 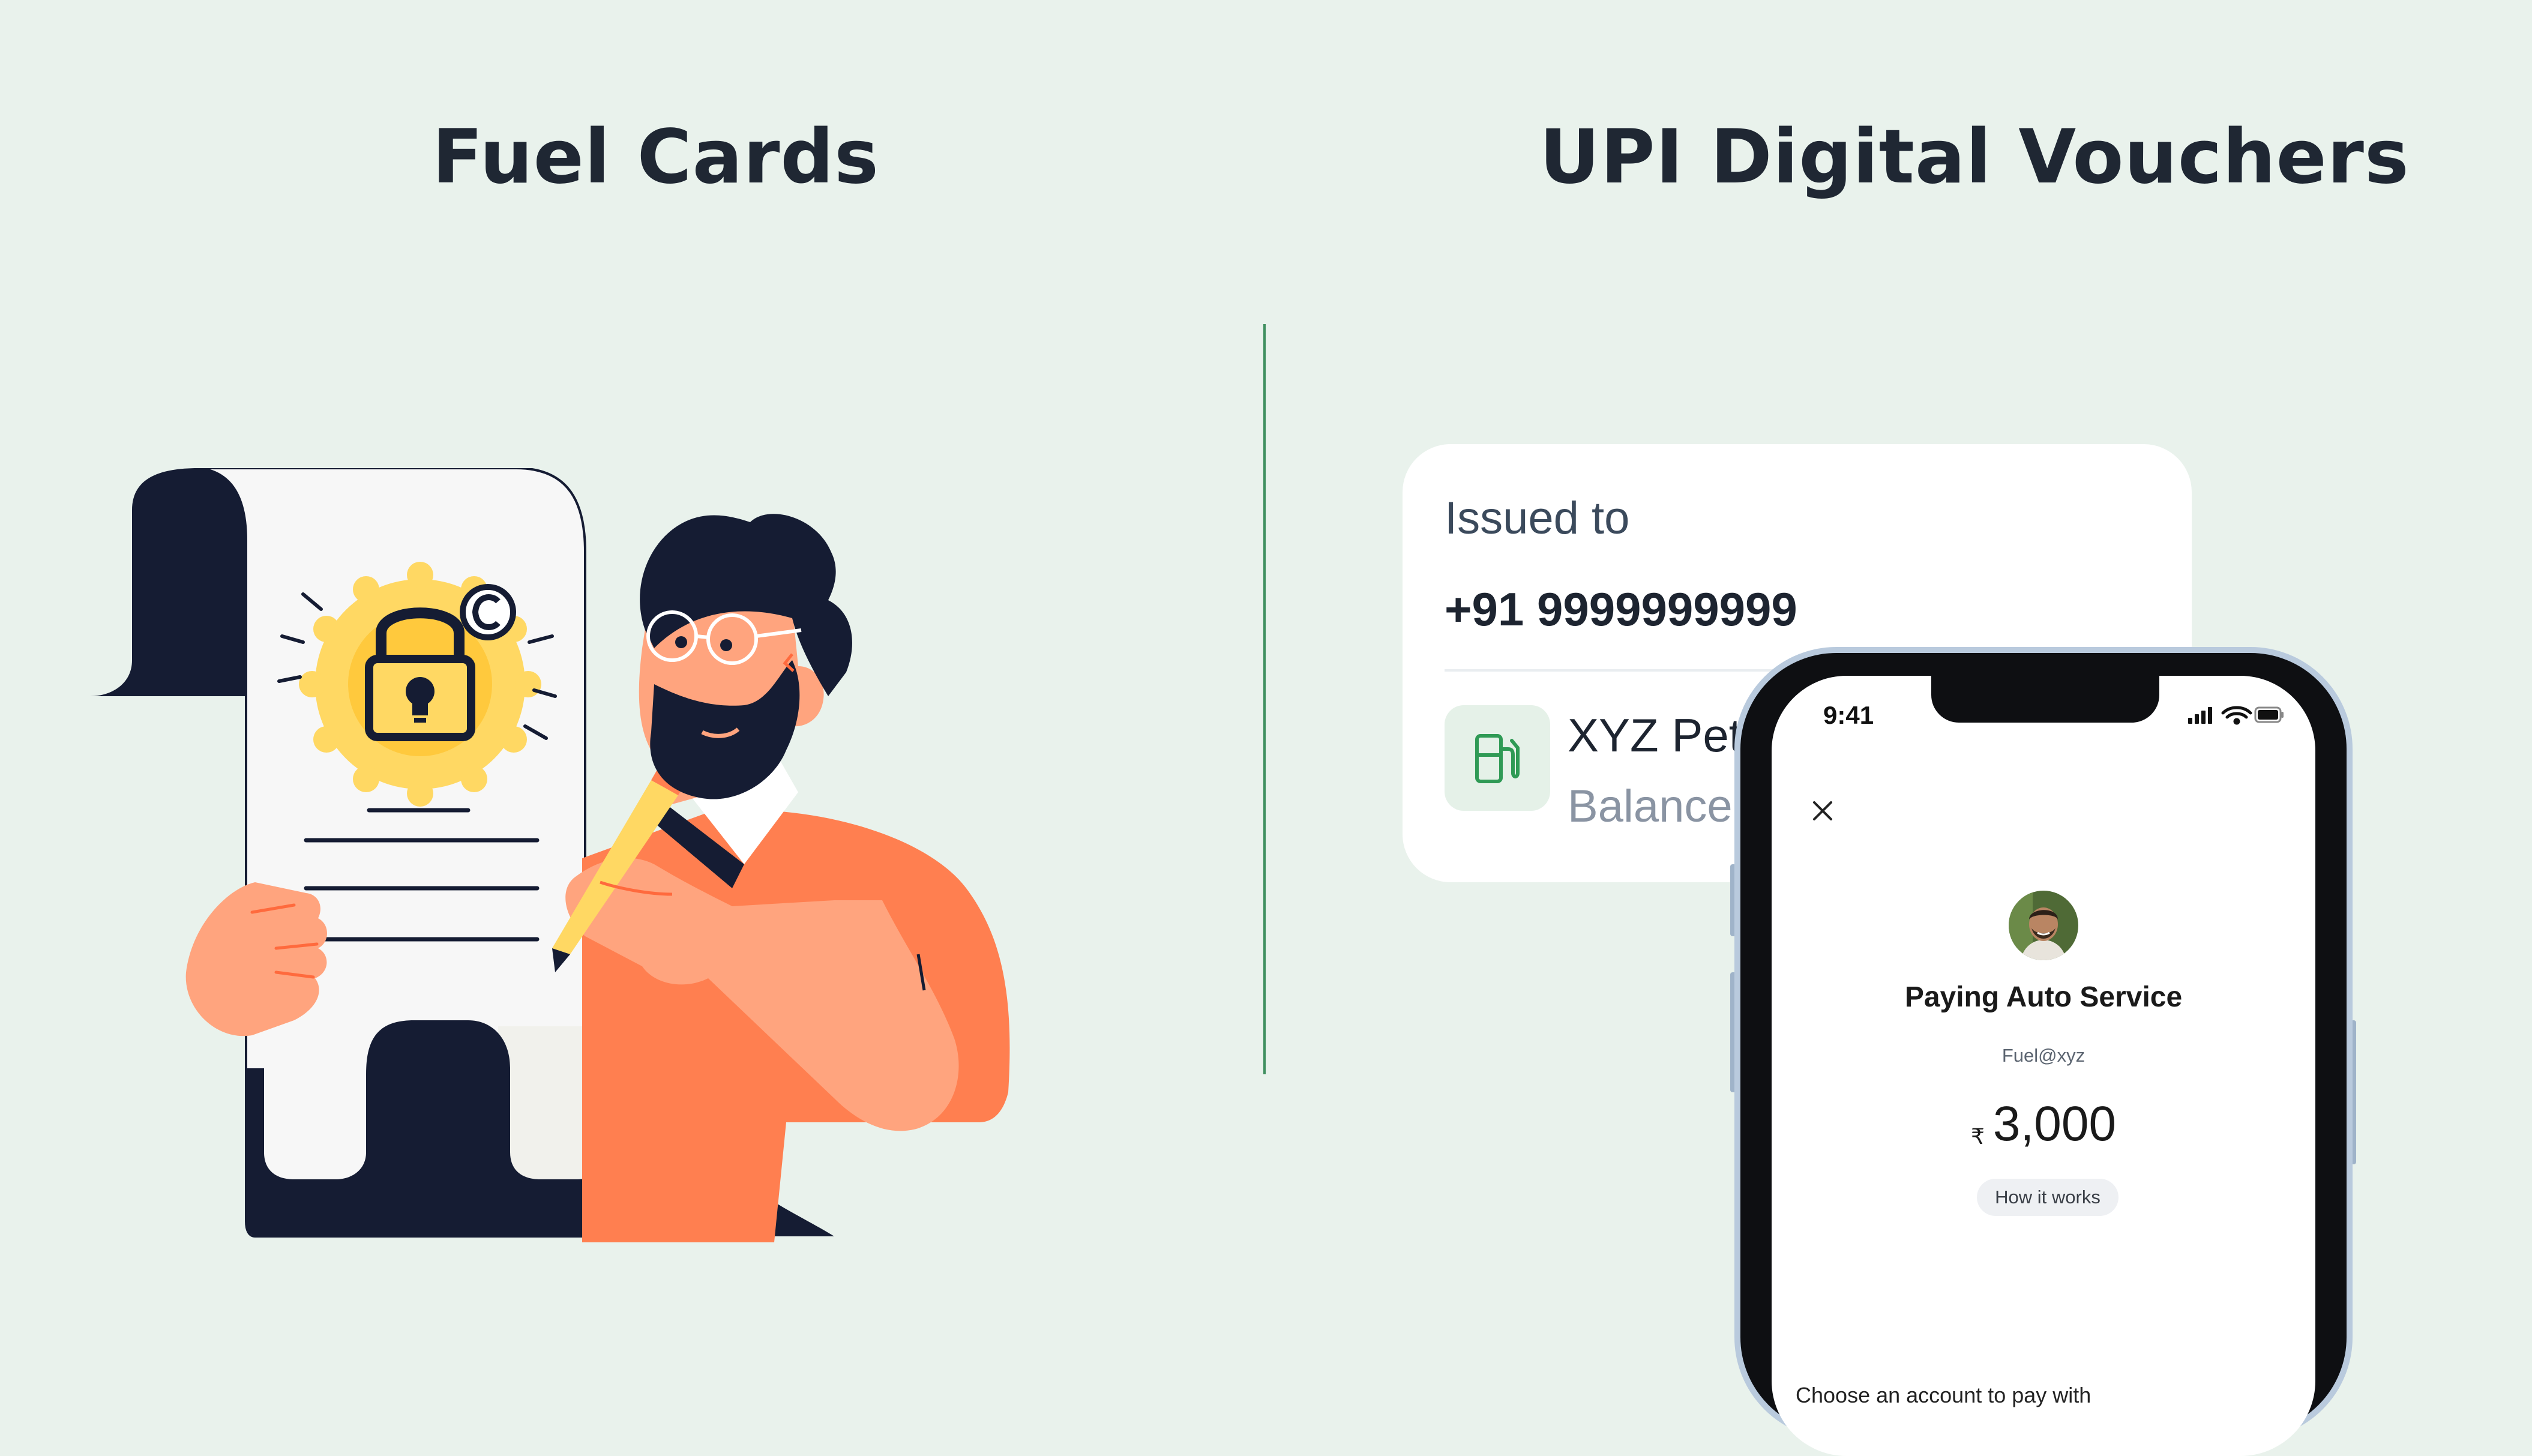 What do you see at coordinates (1977, 1136) in the screenshot?
I see `currency-symbol: ₹` at bounding box center [1977, 1136].